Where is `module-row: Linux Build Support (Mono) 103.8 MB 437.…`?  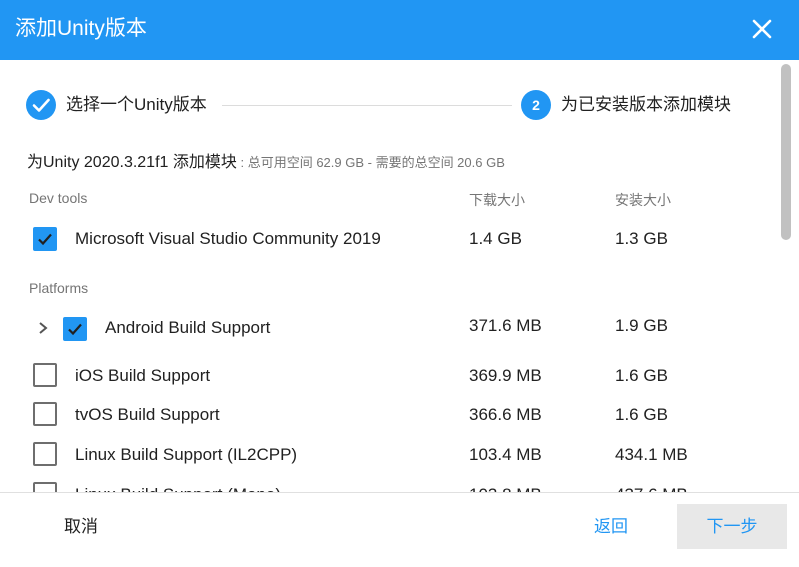
module-row: Linux Build Support (Mono) 103.8 MB 437.… is located at coordinates (390, 486).